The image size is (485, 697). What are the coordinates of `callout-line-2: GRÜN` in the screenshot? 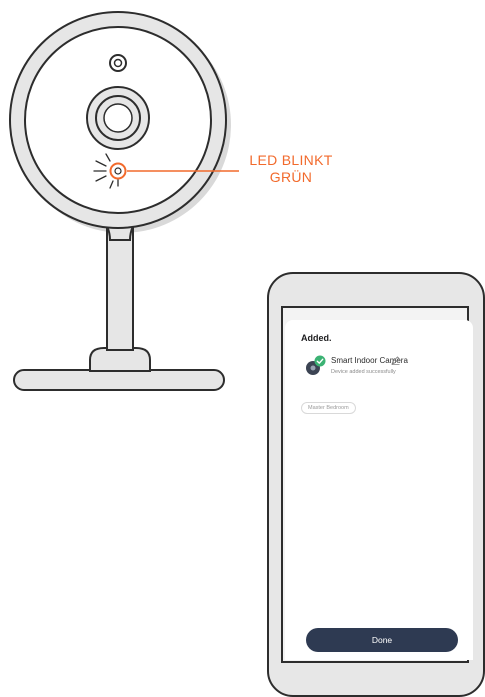 It's located at (291, 177).